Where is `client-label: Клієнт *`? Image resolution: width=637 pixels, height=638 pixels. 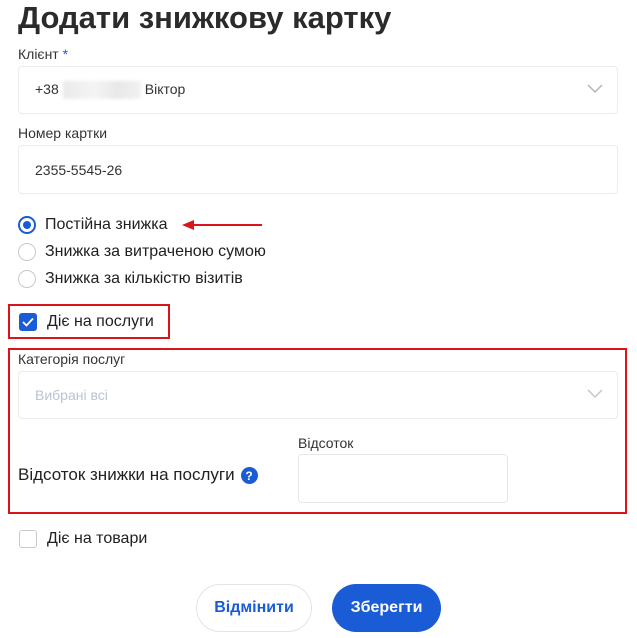 client-label: Клієнт * is located at coordinates (43, 54).